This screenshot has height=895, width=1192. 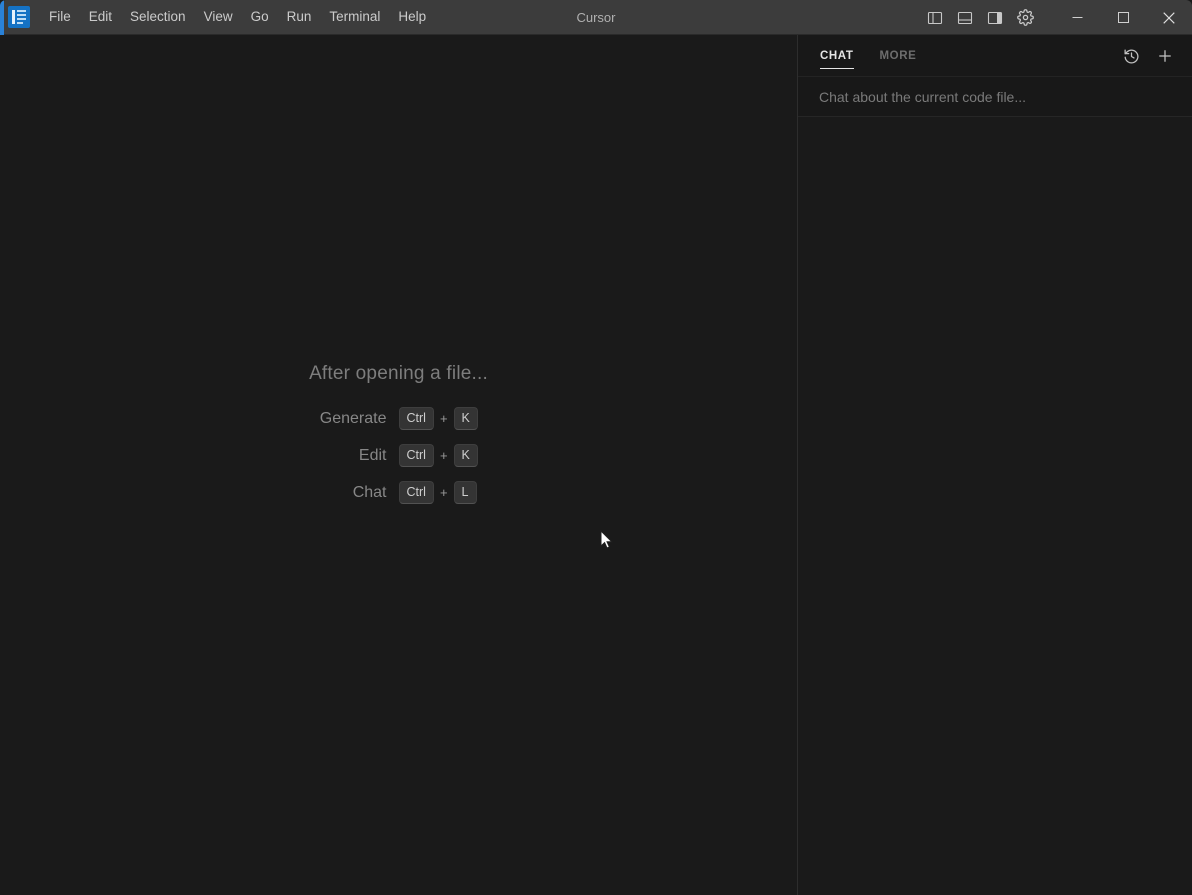 What do you see at coordinates (60, 17) in the screenshot?
I see `menu-item-file: File` at bounding box center [60, 17].